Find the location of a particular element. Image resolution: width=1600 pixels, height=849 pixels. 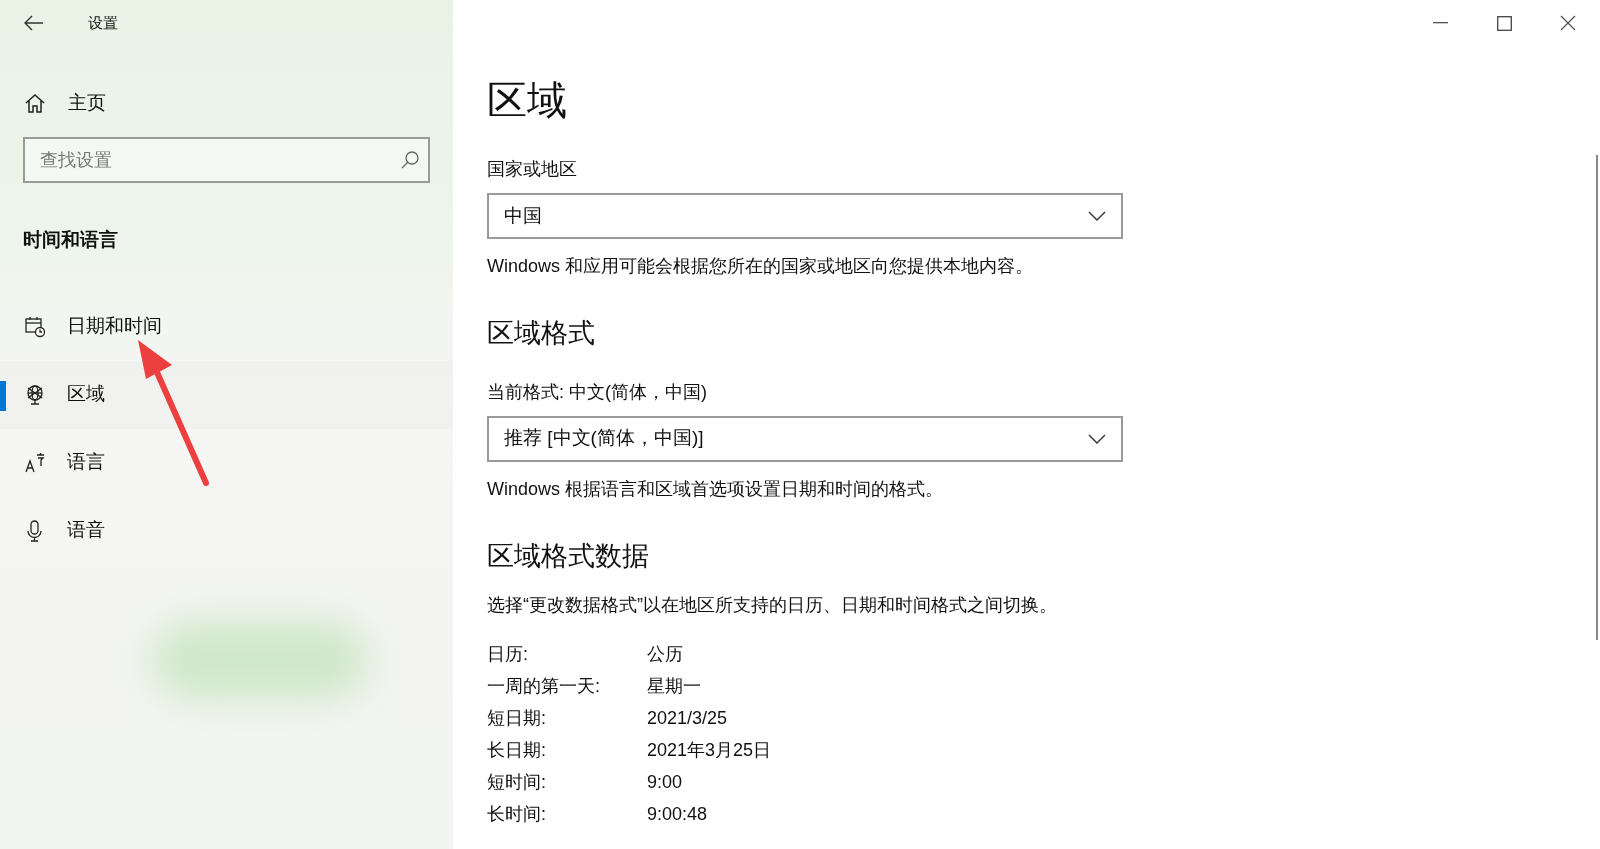

field-label: 国家或地区 is located at coordinates (532, 169).